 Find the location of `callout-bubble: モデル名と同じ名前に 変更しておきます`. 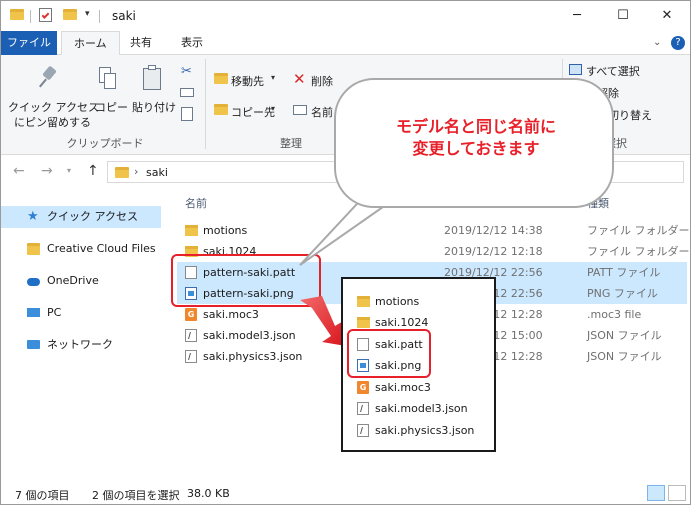

callout-bubble: モデル名と同じ名前に 変更しておきます is located at coordinates (474, 143).